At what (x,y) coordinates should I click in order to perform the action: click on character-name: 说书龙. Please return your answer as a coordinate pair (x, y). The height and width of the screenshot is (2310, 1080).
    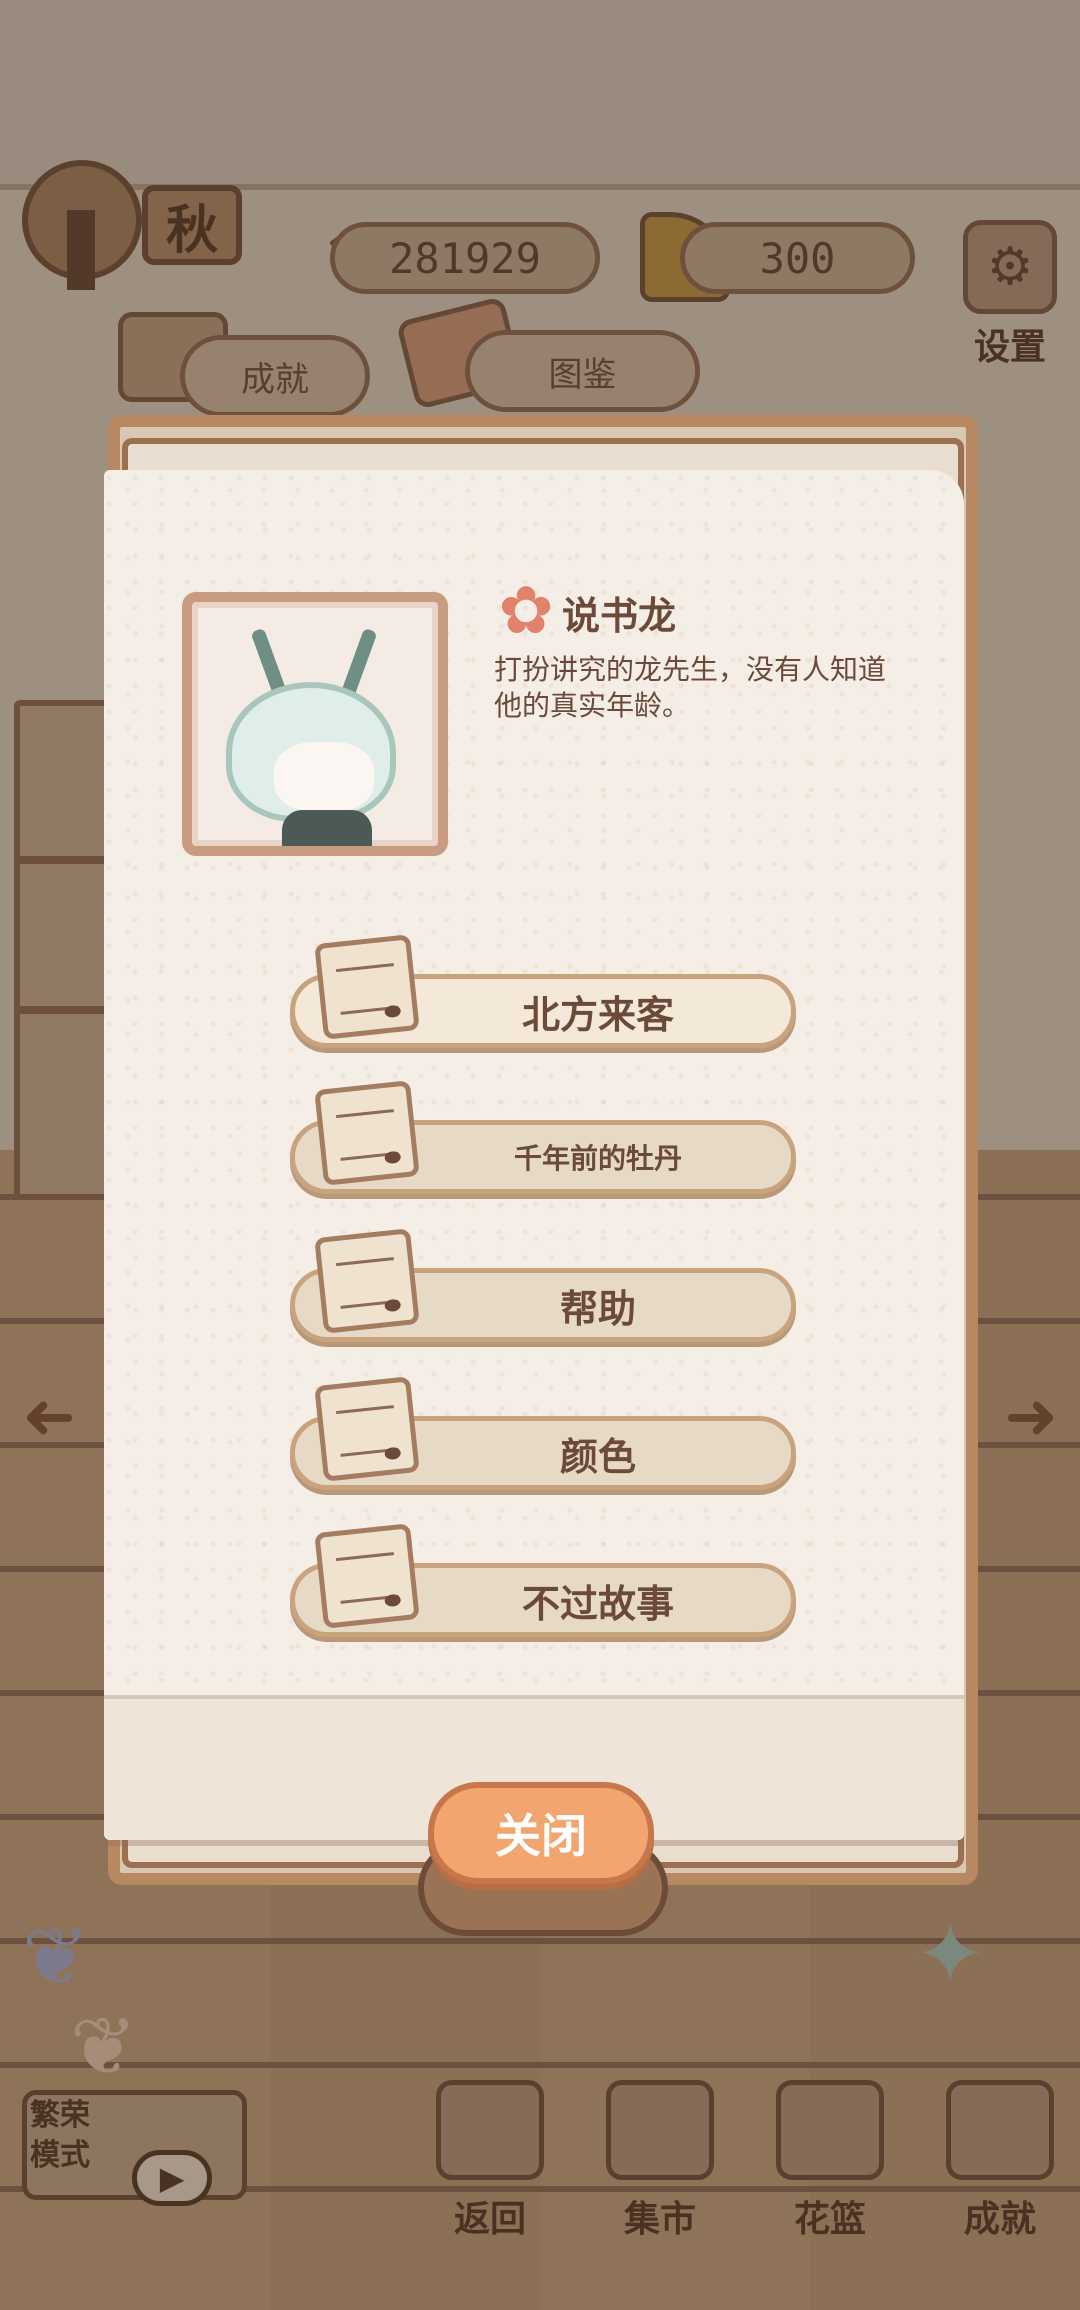
    Looking at the image, I should click on (619, 616).